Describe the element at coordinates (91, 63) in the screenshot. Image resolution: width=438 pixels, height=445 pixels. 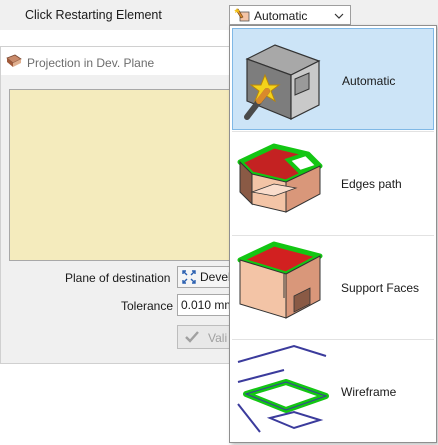
I see `panel-title: Projection in Dev. Plane` at that location.